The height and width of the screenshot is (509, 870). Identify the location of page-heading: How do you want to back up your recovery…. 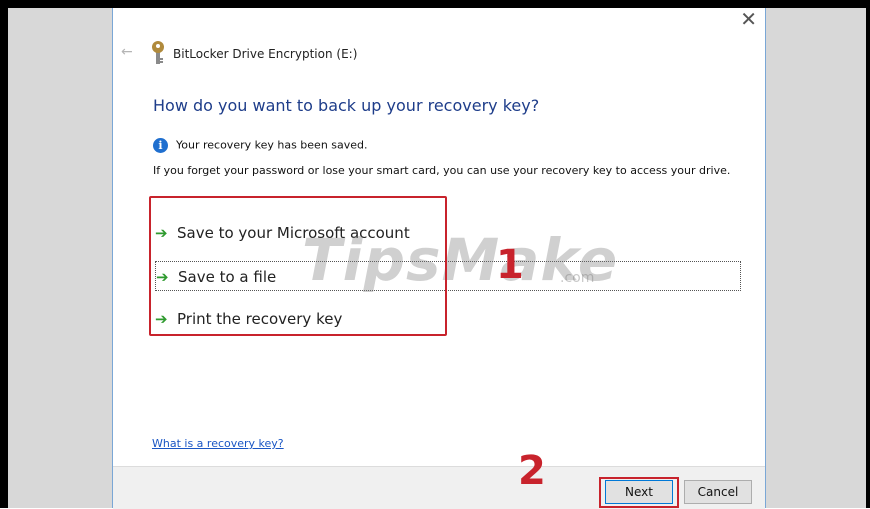
(346, 105).